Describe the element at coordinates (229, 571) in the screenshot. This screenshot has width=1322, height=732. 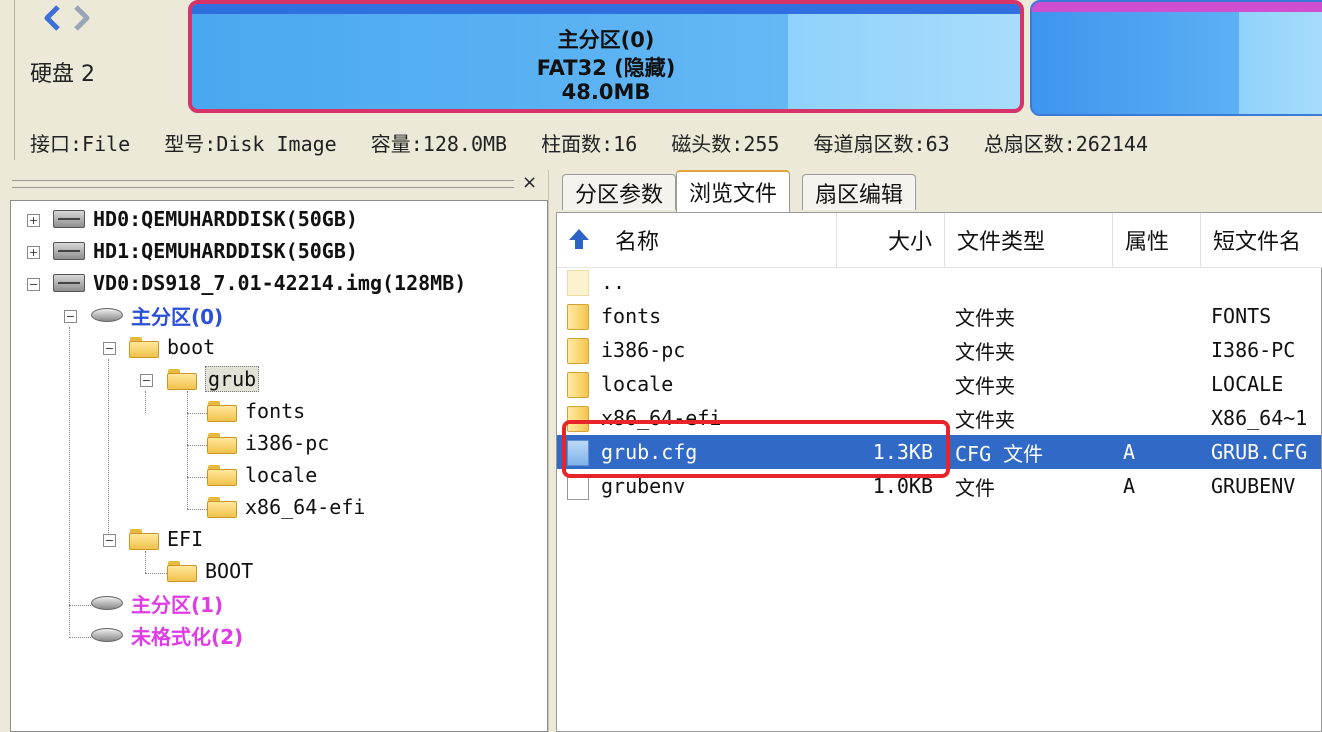
I see `tree-item-label: BOOT` at that location.